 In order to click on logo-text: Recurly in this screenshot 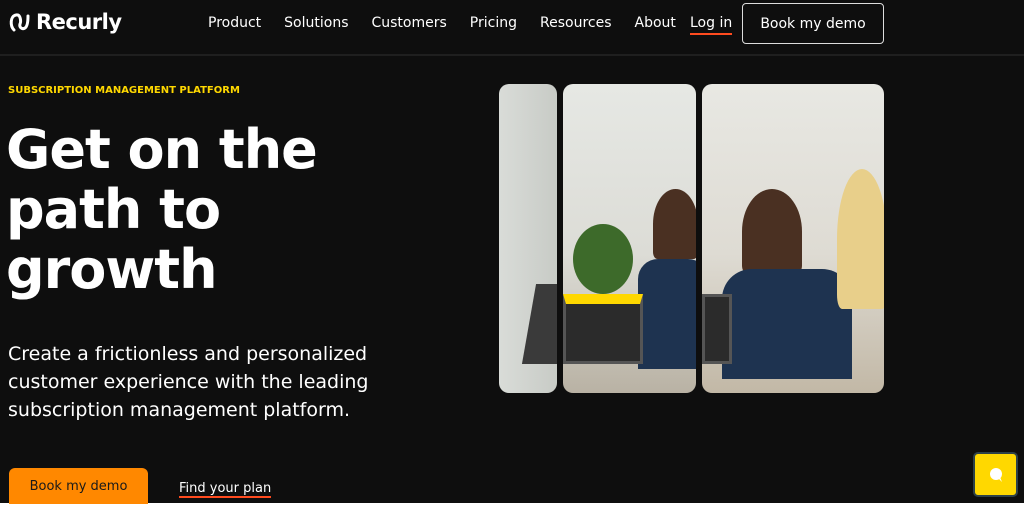, I will do `click(79, 22)`.